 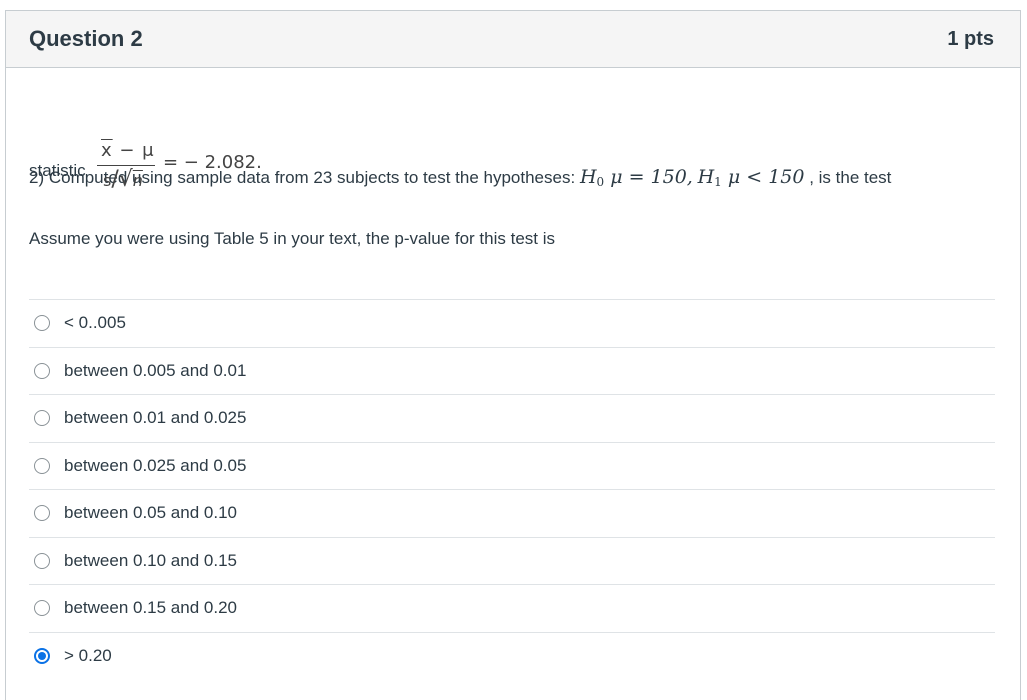 What do you see at coordinates (970, 38) in the screenshot?
I see `question-points: 1 pts` at bounding box center [970, 38].